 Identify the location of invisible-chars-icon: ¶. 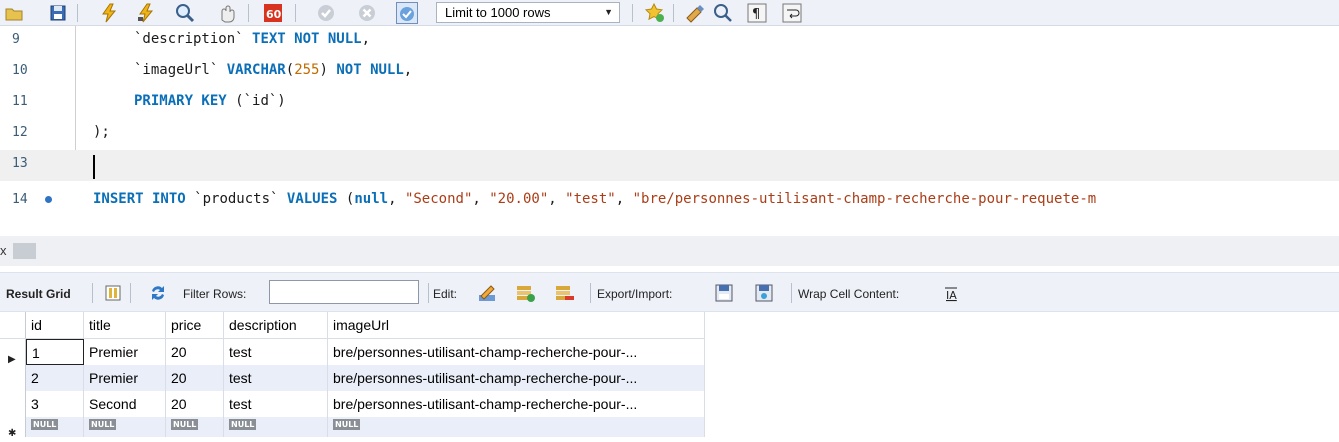
(757, 13).